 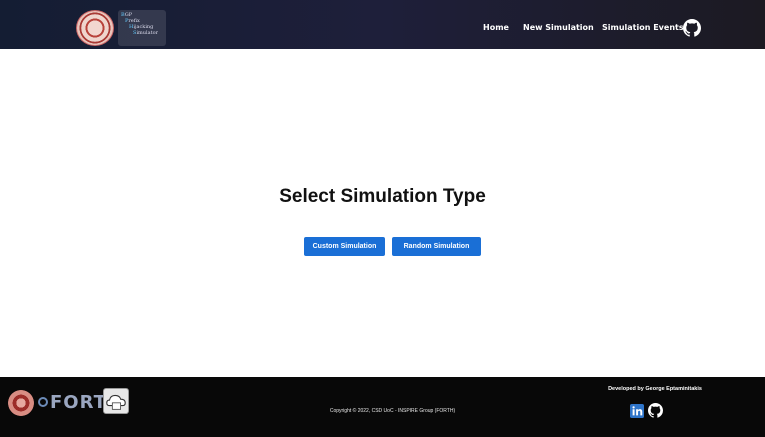 I want to click on nav-home: Home, so click(x=496, y=27).